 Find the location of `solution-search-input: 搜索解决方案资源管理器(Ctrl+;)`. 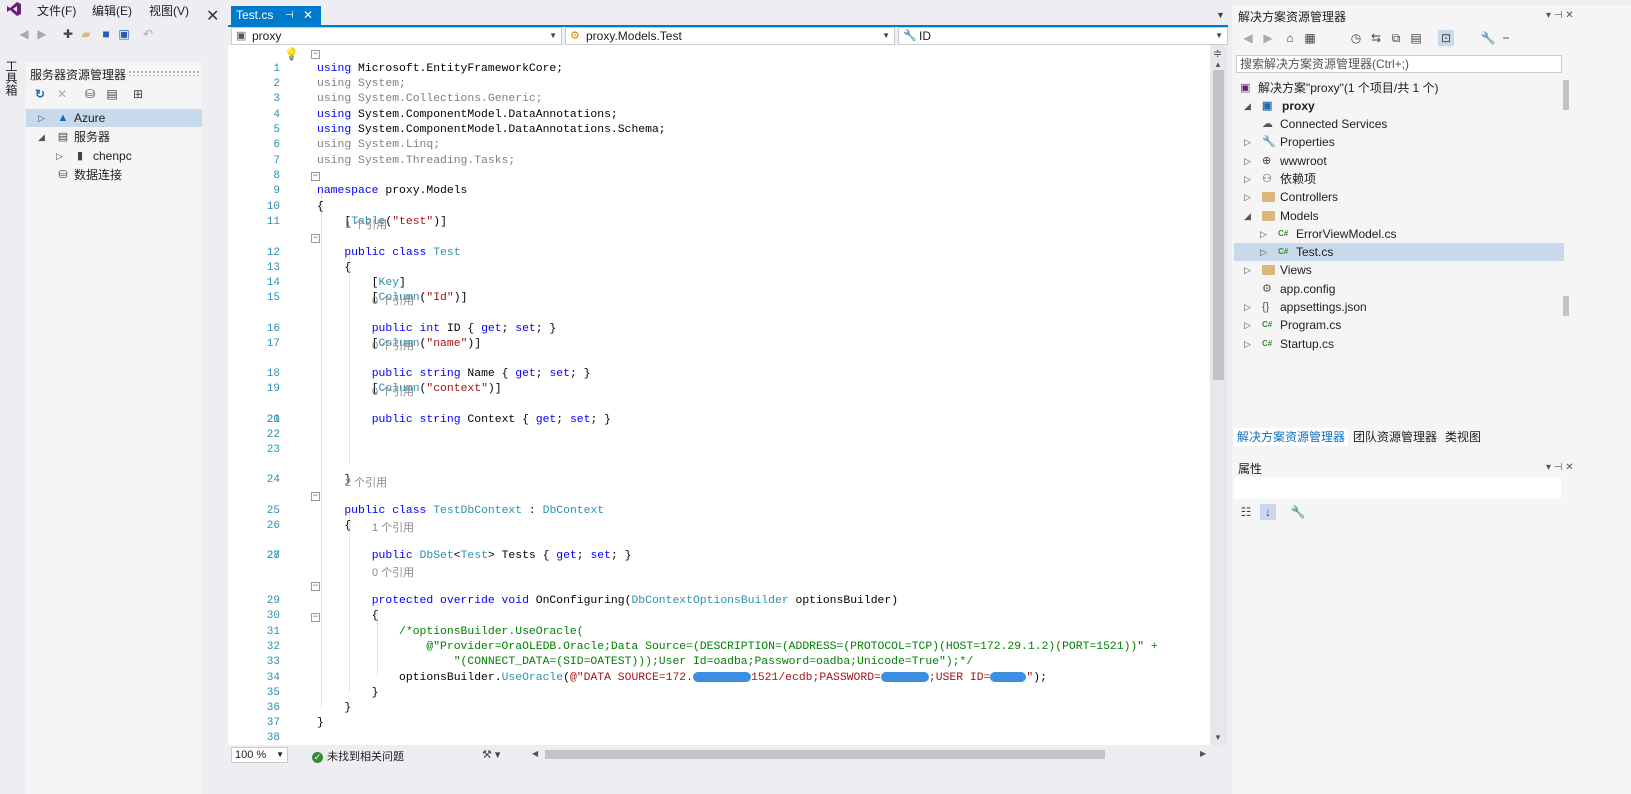

solution-search-input: 搜索解决方案资源管理器(Ctrl+;) is located at coordinates (1399, 64).